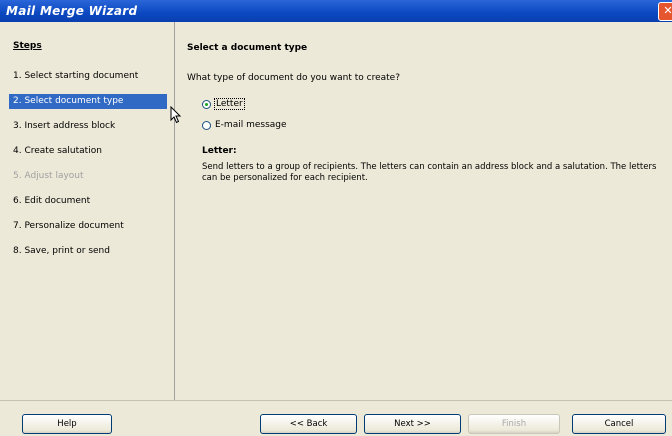 The height and width of the screenshot is (436, 672). I want to click on step-select-document-type: 2. Select document type, so click(88, 101).